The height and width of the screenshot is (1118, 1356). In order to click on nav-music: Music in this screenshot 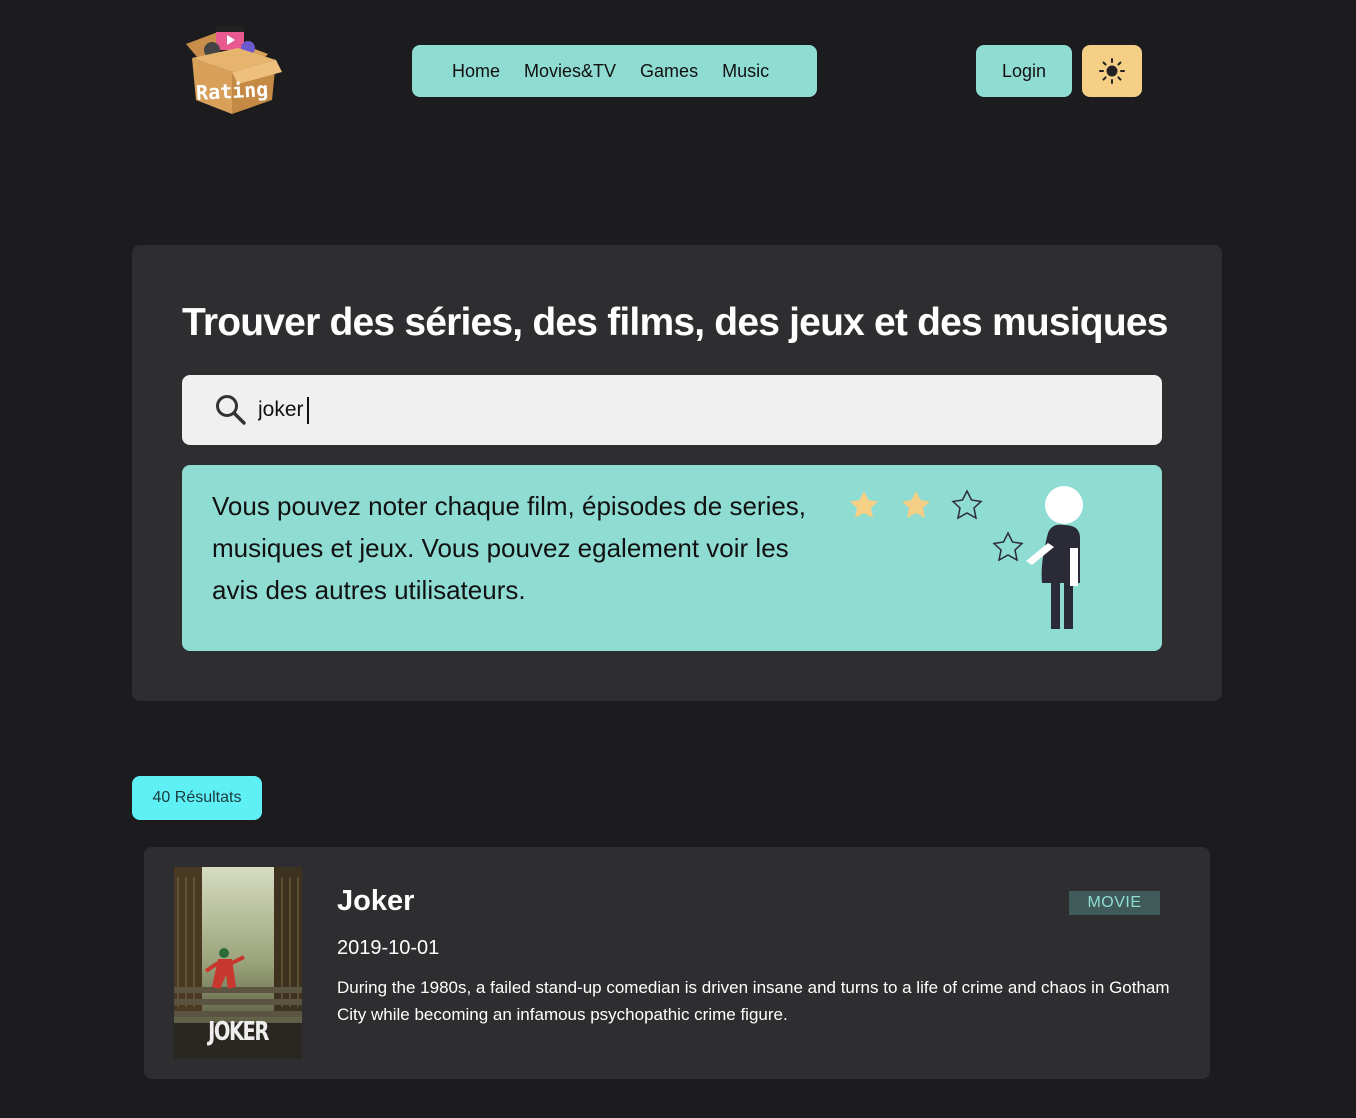, I will do `click(745, 71)`.